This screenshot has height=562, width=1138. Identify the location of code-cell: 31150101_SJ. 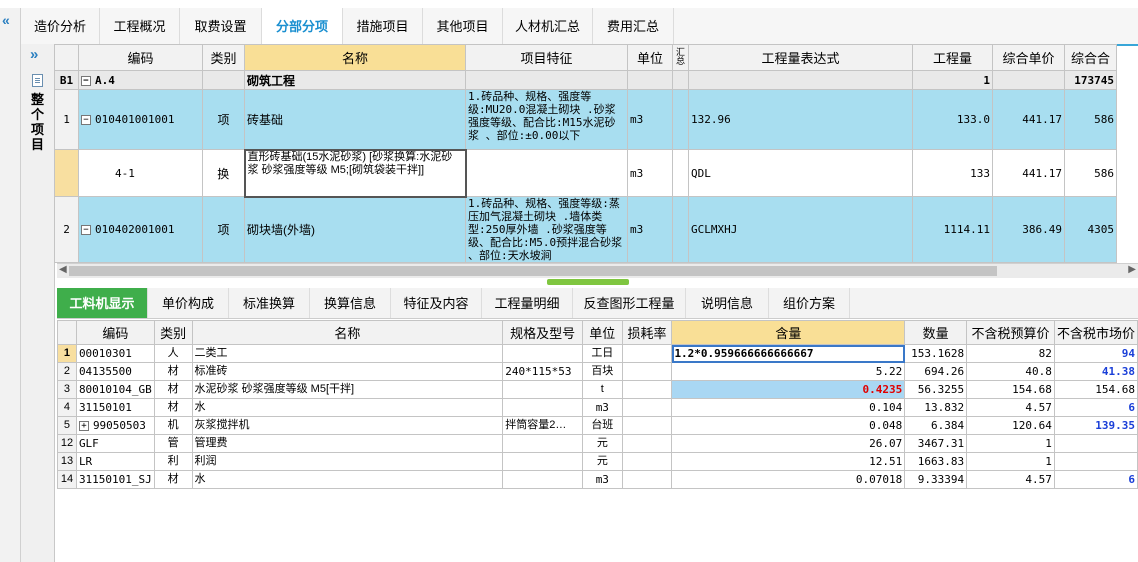
(115, 479).